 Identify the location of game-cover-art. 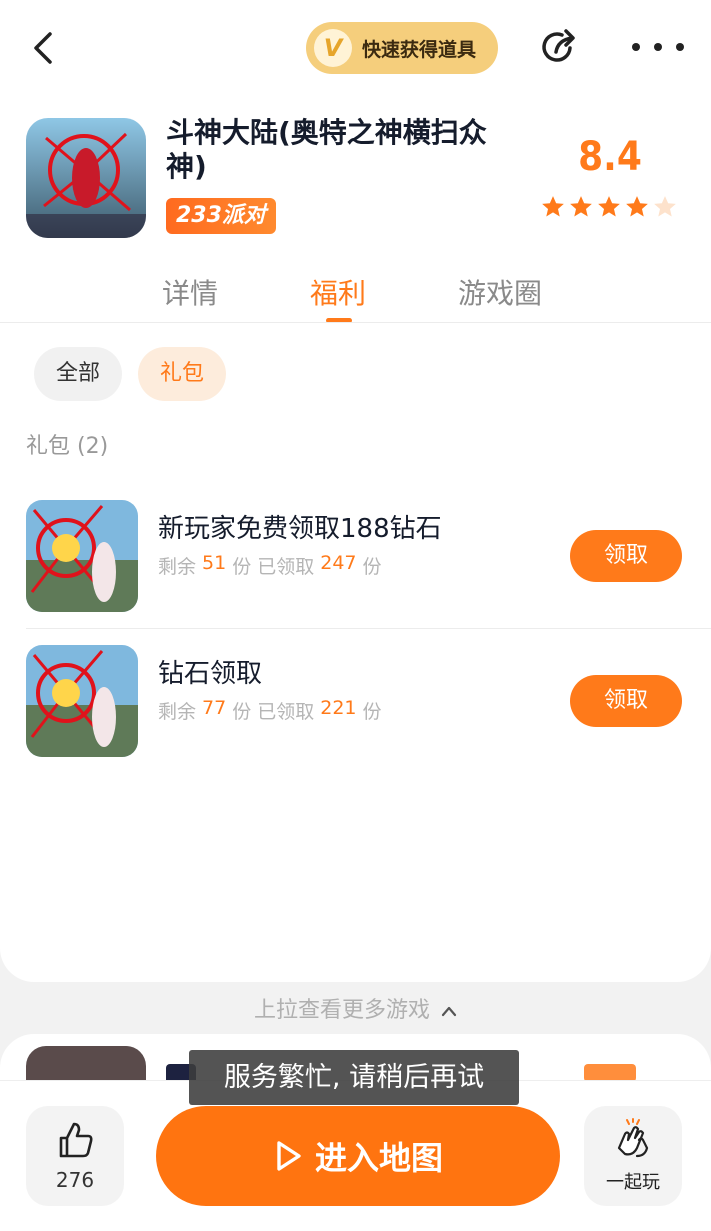
(86, 178).